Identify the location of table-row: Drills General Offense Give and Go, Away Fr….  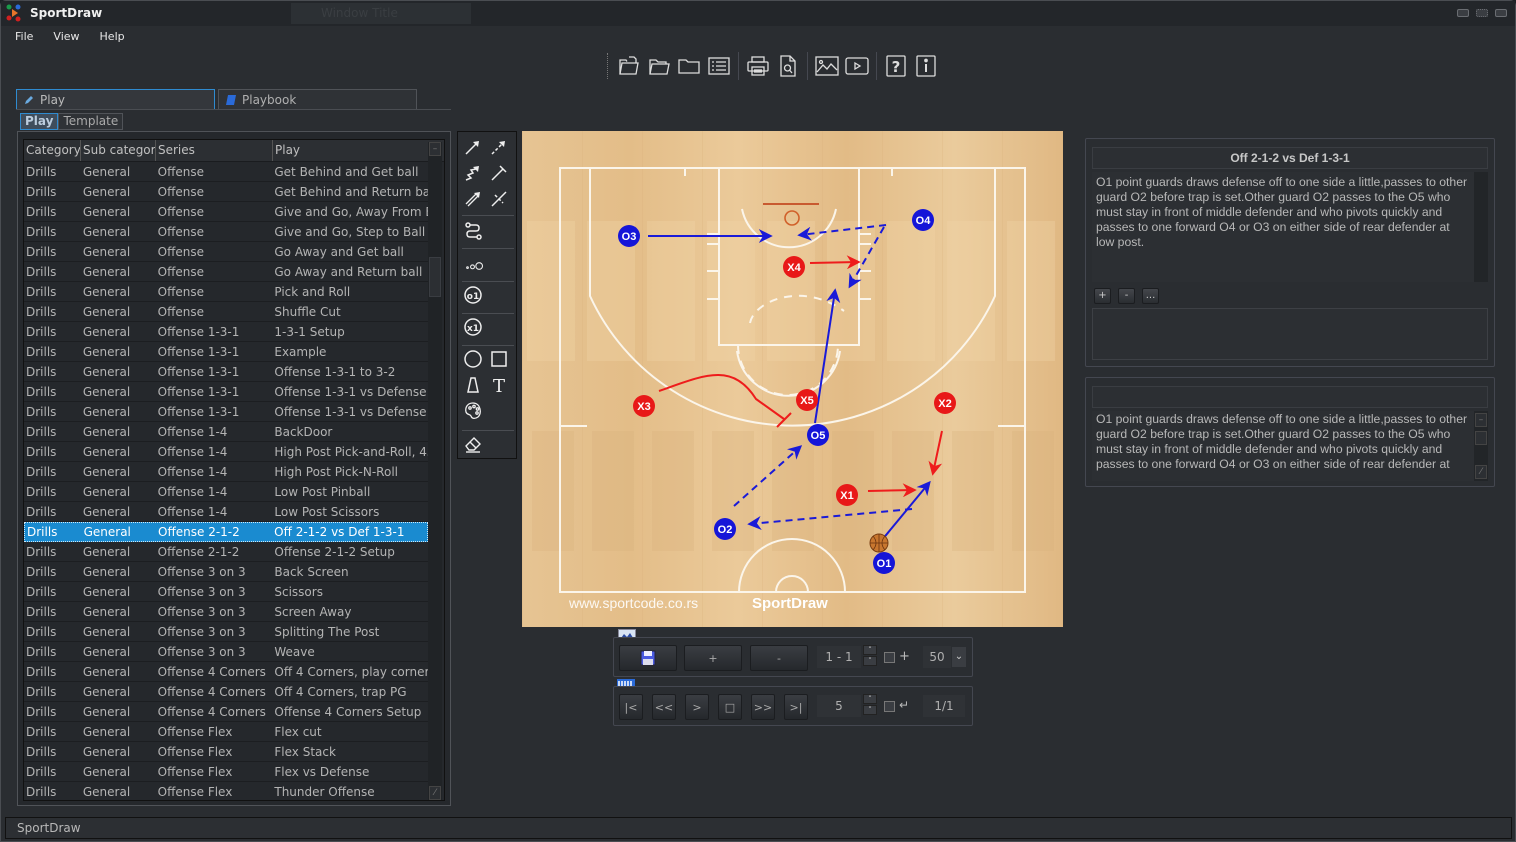
(226, 212).